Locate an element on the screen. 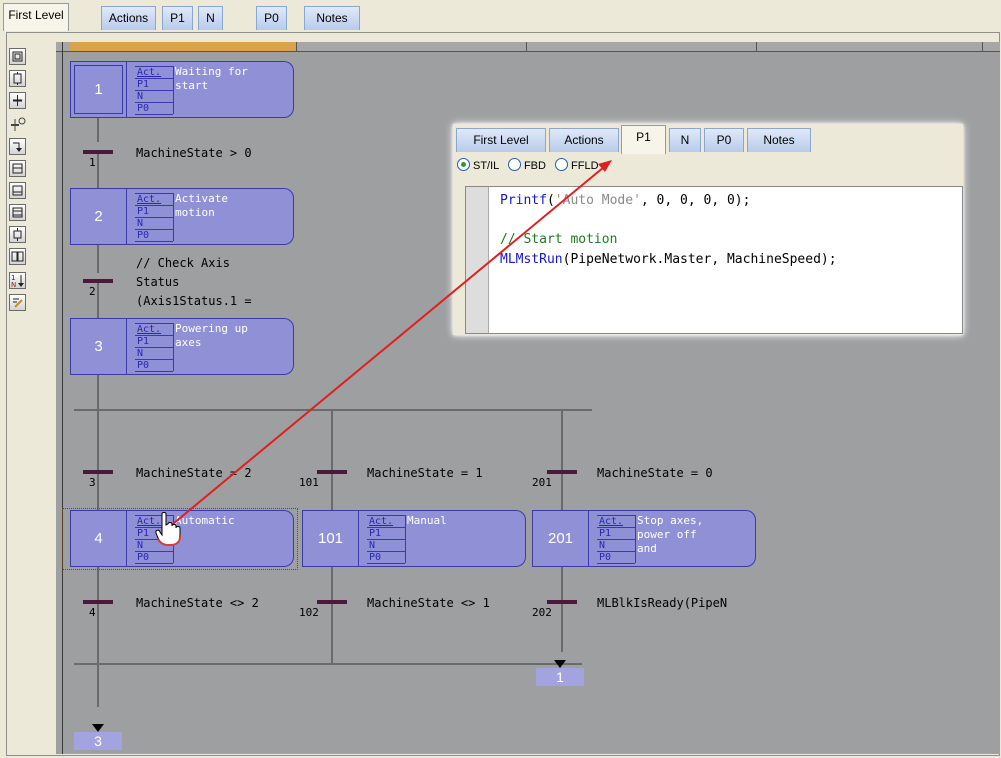 The height and width of the screenshot is (758, 1001). transition-number: 101 is located at coordinates (309, 482).